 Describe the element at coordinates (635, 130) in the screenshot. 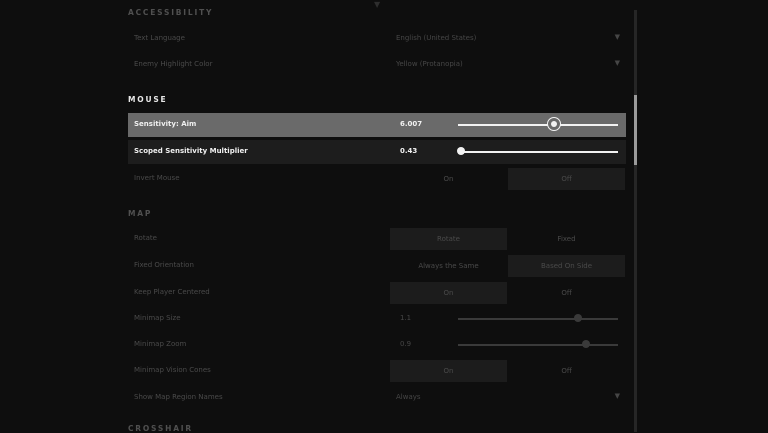

I see `scrollbar-thumb` at that location.